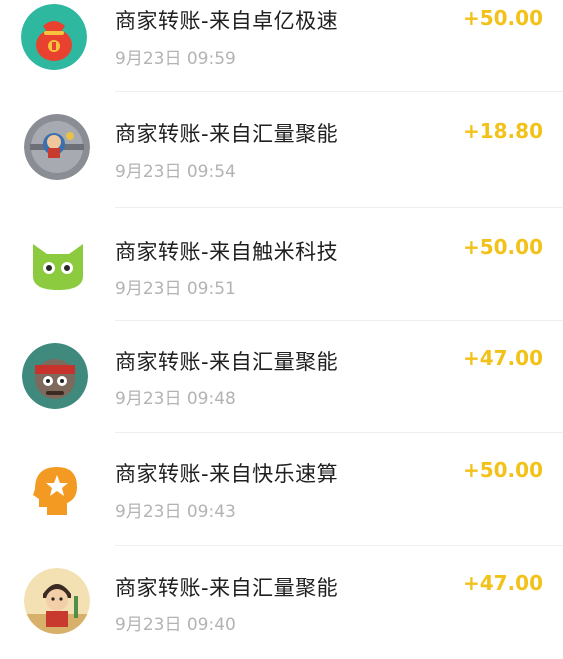 This screenshot has height=659, width=563. I want to click on transaction-title: 商家转账-来自快乐速算, so click(227, 474).